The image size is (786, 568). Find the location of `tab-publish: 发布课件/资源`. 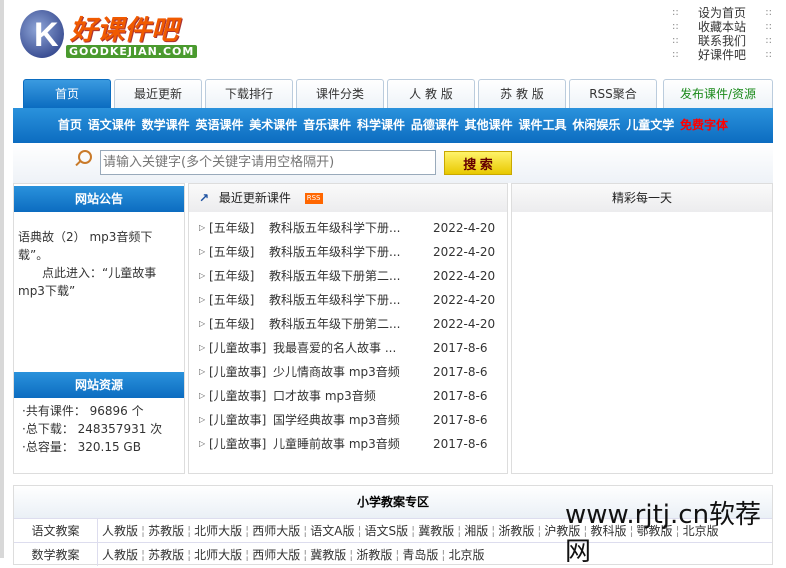

tab-publish: 发布课件/资源 is located at coordinates (718, 93).